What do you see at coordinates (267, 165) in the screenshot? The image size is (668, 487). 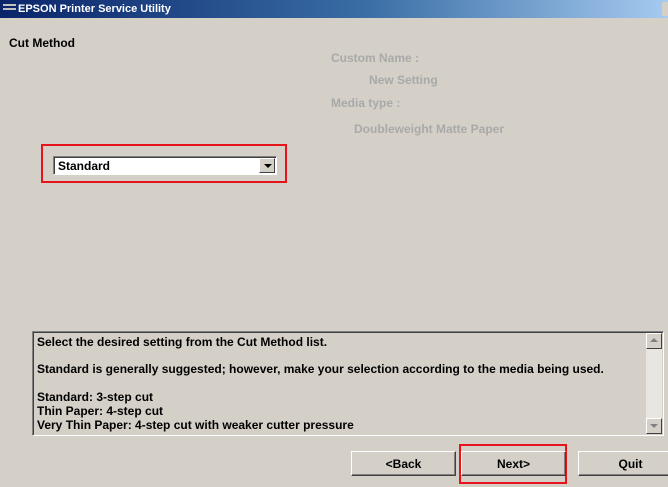 I see `chevron-down-icon` at bounding box center [267, 165].